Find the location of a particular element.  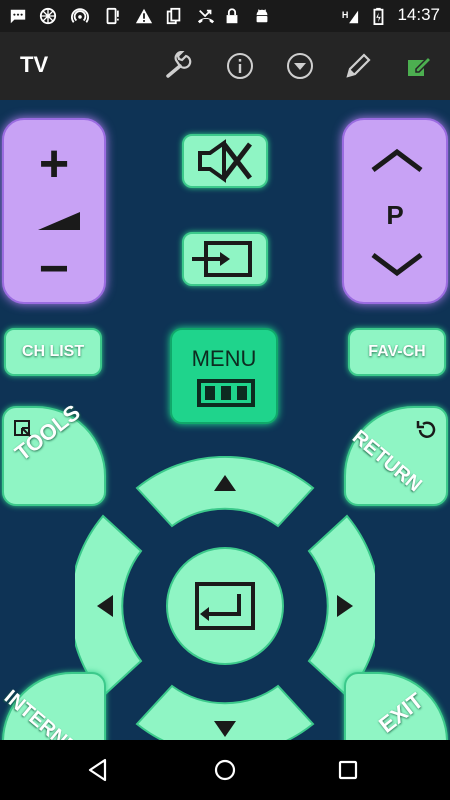

home-icon is located at coordinates (225, 770).